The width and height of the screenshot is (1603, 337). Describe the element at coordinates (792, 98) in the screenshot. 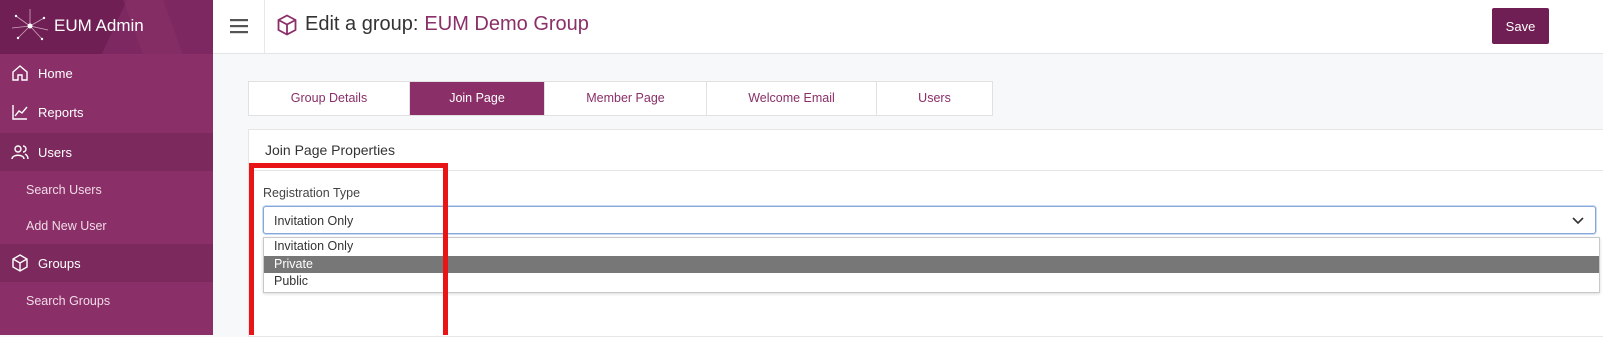

I see `tab-welcome-email: Welcome Email` at that location.